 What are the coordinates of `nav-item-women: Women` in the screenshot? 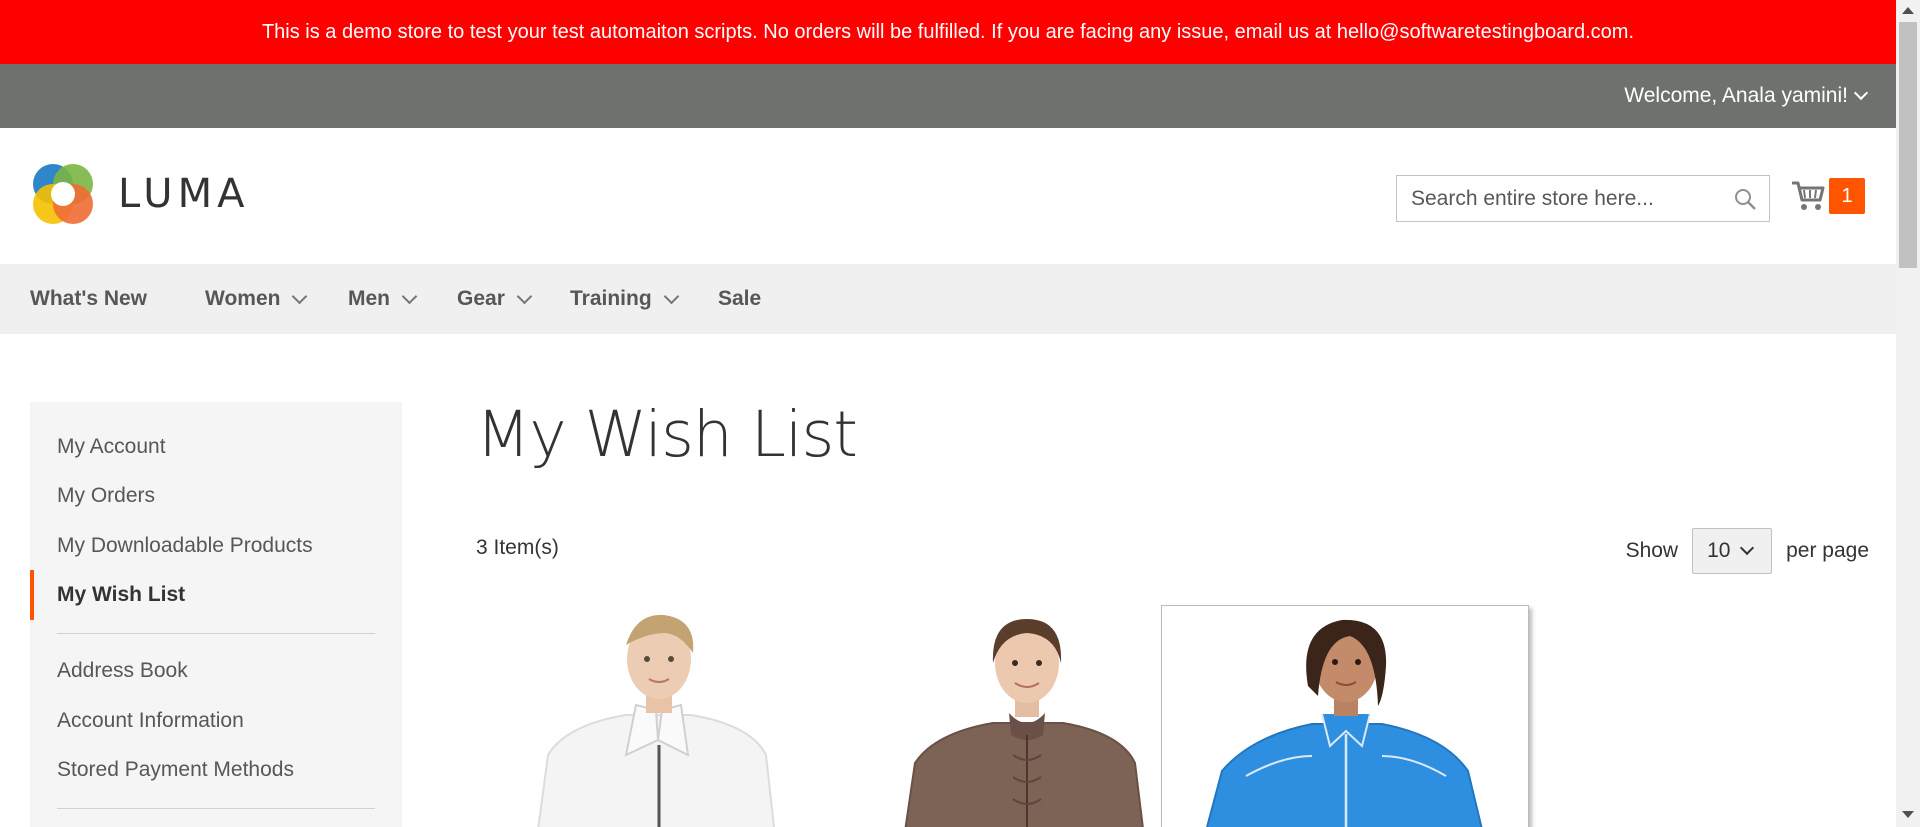 It's located at (256, 299).